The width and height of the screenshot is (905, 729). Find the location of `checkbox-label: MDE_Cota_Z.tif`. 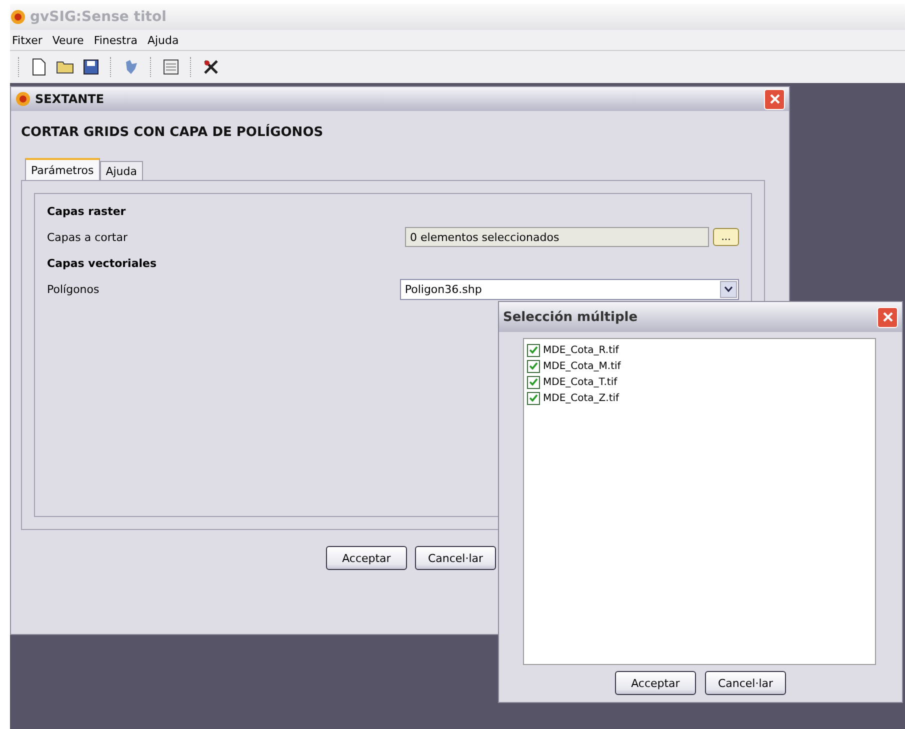

checkbox-label: MDE_Cota_Z.tif is located at coordinates (581, 398).